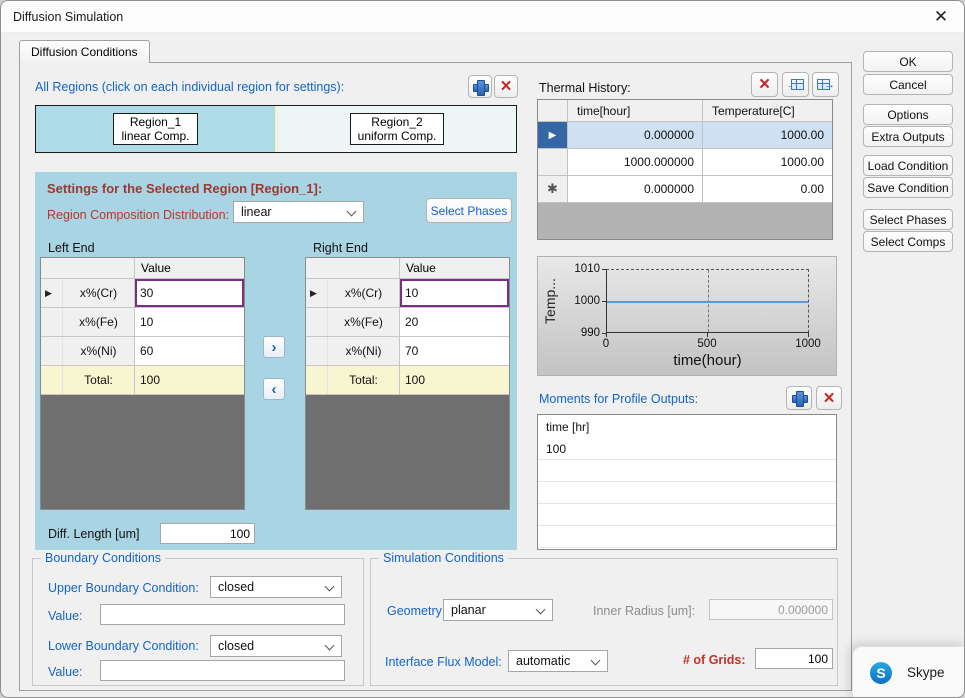  What do you see at coordinates (707, 301) in the screenshot?
I see `chart-plot-area` at bounding box center [707, 301].